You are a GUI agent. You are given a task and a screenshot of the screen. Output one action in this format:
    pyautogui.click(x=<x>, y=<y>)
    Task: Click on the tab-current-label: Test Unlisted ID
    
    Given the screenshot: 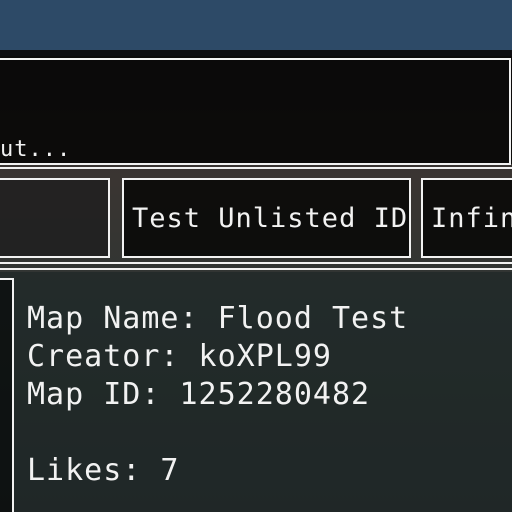 What is the action you would take?
    pyautogui.click(x=270, y=218)
    